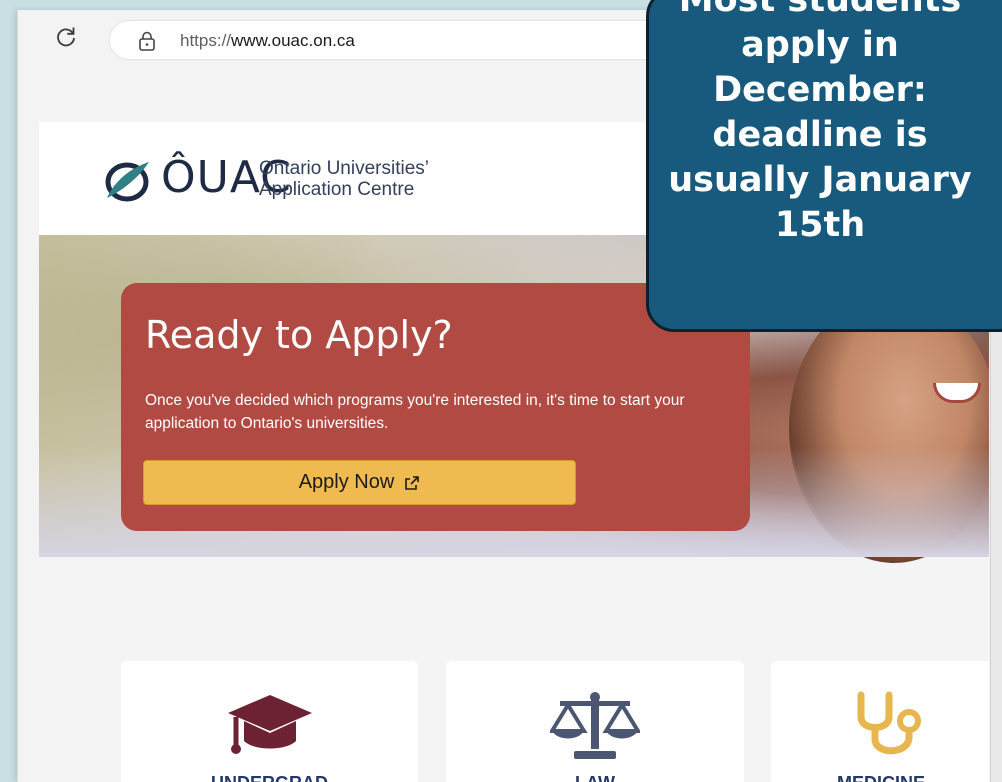  Describe the element at coordinates (820, 45) in the screenshot. I see `callout-line-2: apply in` at that location.